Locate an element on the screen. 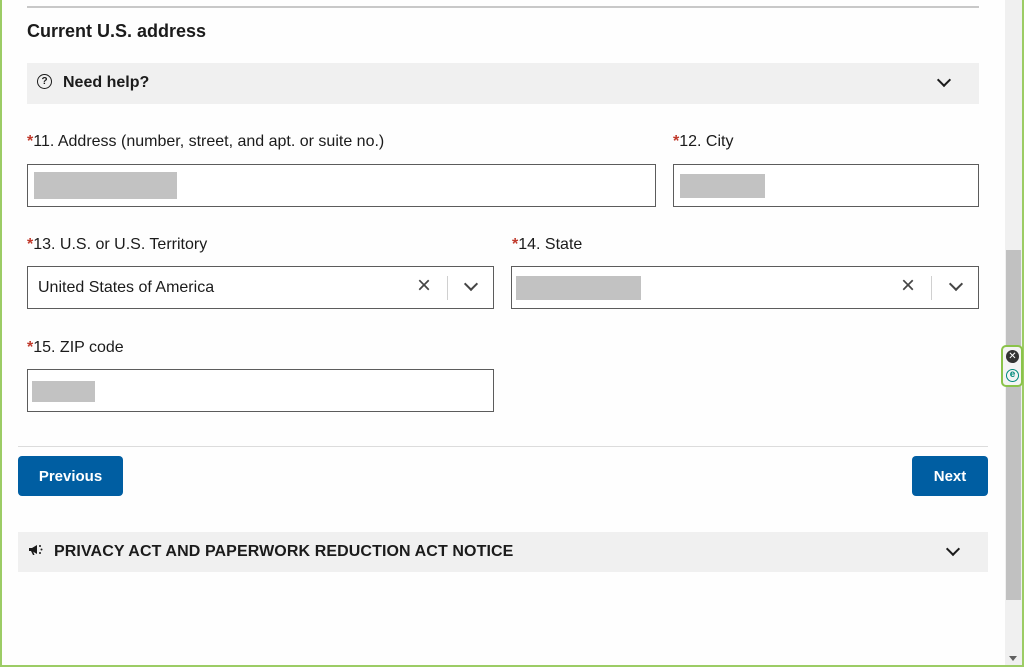 Image resolution: width=1024 pixels, height=667 pixels. previous-button: Previous is located at coordinates (70, 476).